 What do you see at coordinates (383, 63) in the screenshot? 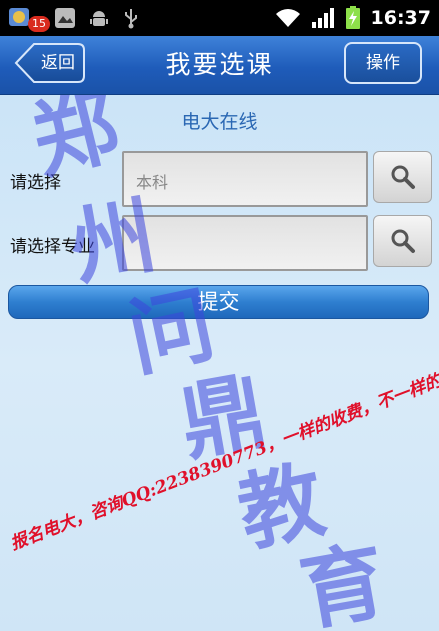
I see `action-button: 操作` at bounding box center [383, 63].